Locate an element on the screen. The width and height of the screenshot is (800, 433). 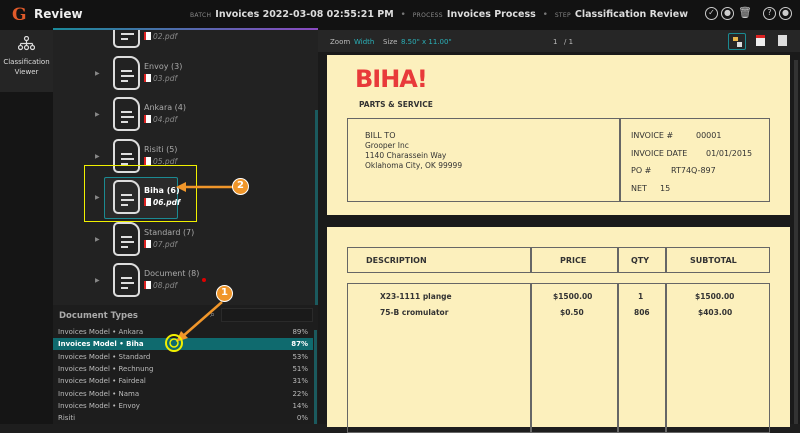
callout-2: 2 is located at coordinates (240, 186).